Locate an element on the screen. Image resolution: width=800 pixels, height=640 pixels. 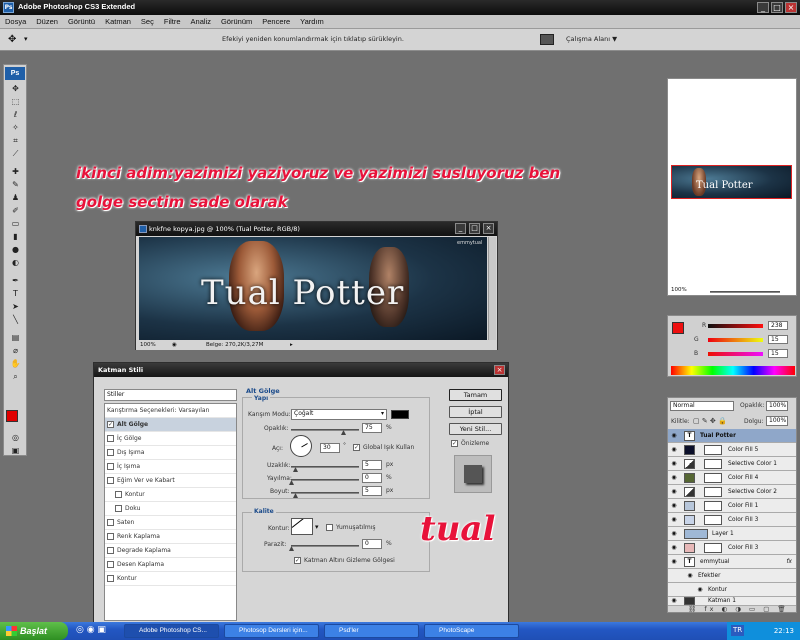
shadow-color-swatch is located at coordinates (400, 414).